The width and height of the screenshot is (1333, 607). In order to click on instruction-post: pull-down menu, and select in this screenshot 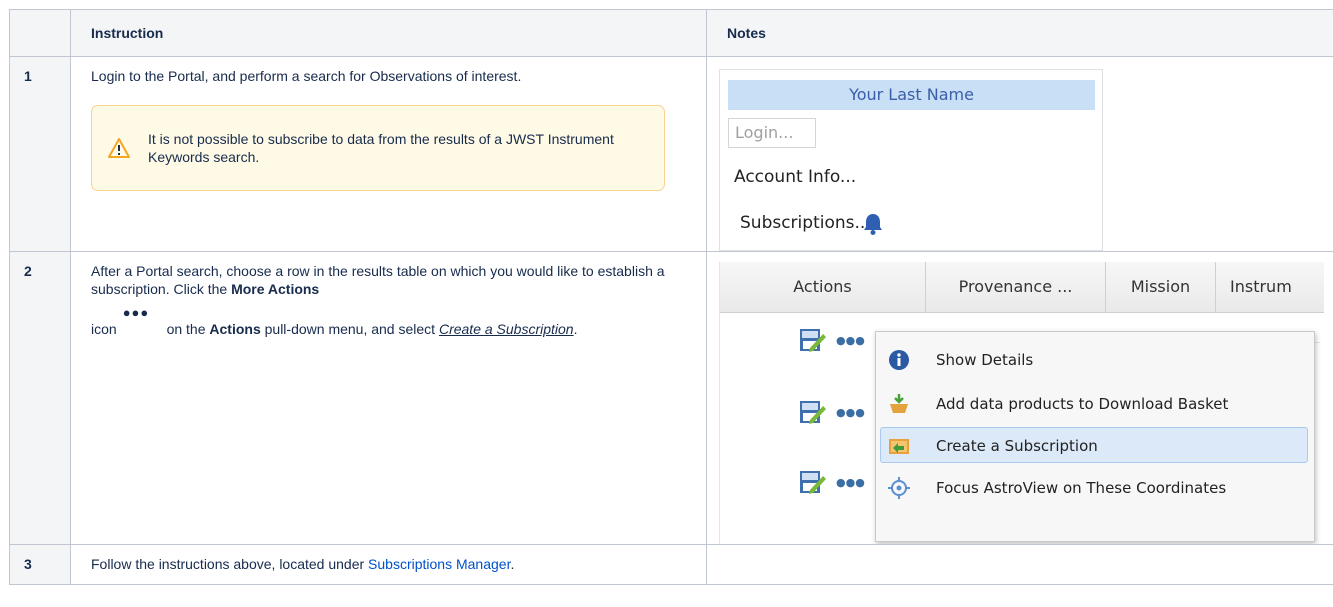, I will do `click(349, 329)`.